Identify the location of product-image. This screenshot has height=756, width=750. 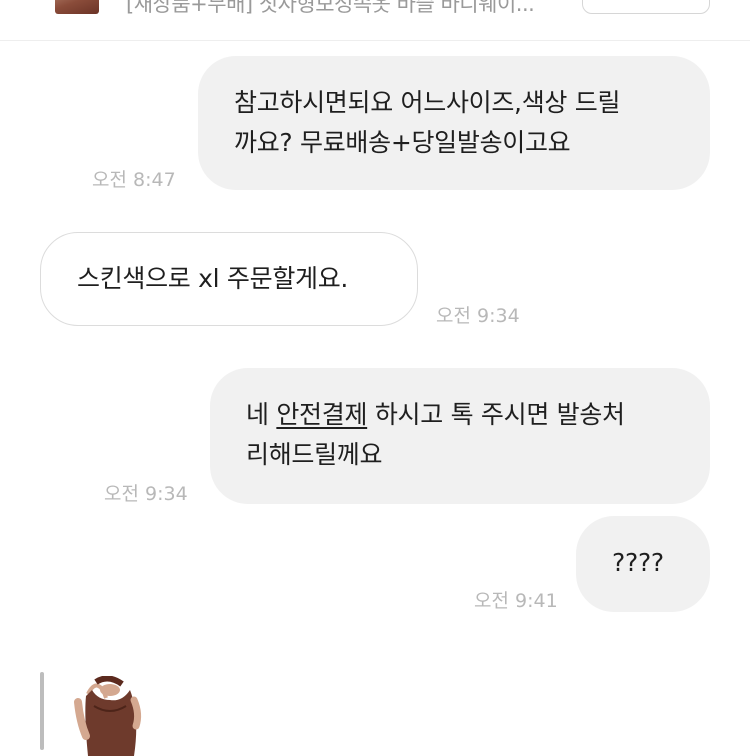
(111, 716).